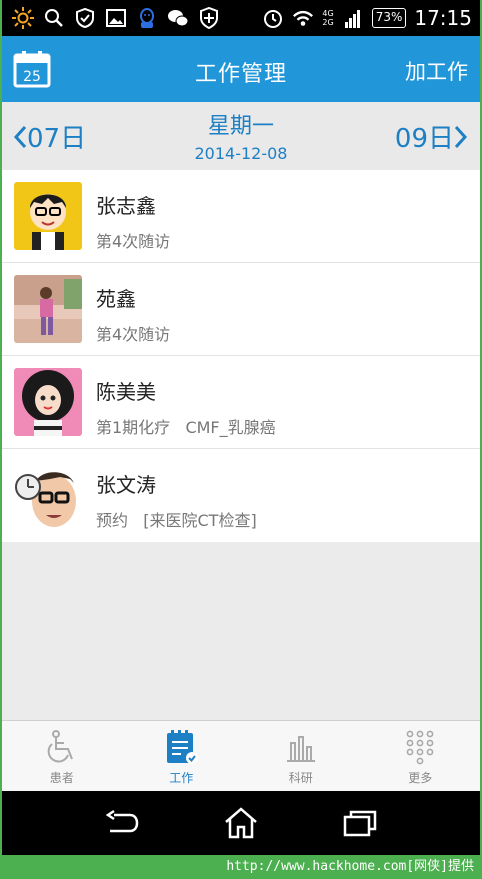  I want to click on app-header: 25 工作管理 加工作, so click(241, 69).